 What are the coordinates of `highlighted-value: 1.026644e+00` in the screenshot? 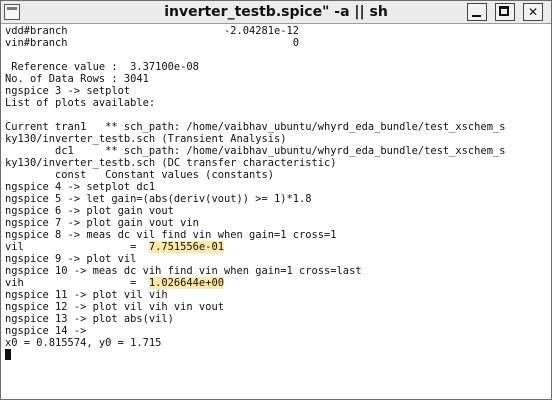 It's located at (186, 283).